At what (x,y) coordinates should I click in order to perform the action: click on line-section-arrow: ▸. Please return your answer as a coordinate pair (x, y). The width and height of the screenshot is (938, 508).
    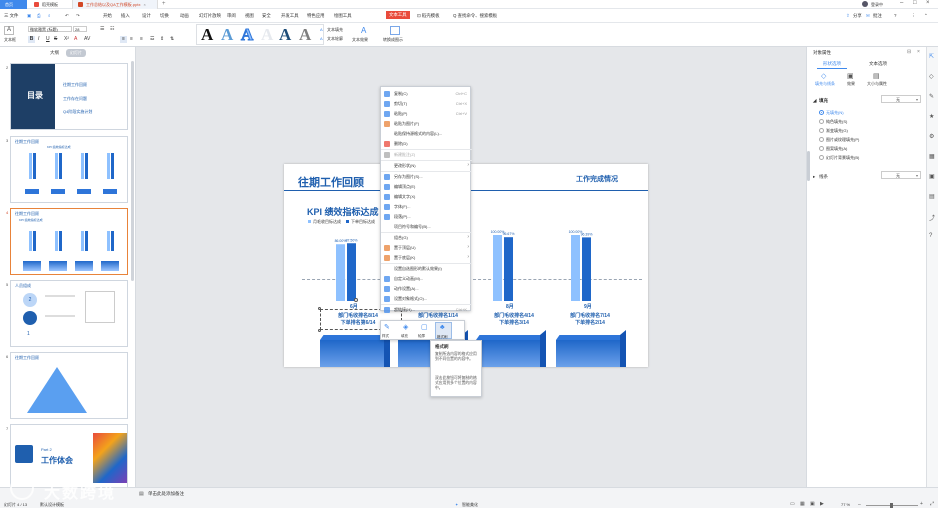
    Looking at the image, I should click on (814, 177).